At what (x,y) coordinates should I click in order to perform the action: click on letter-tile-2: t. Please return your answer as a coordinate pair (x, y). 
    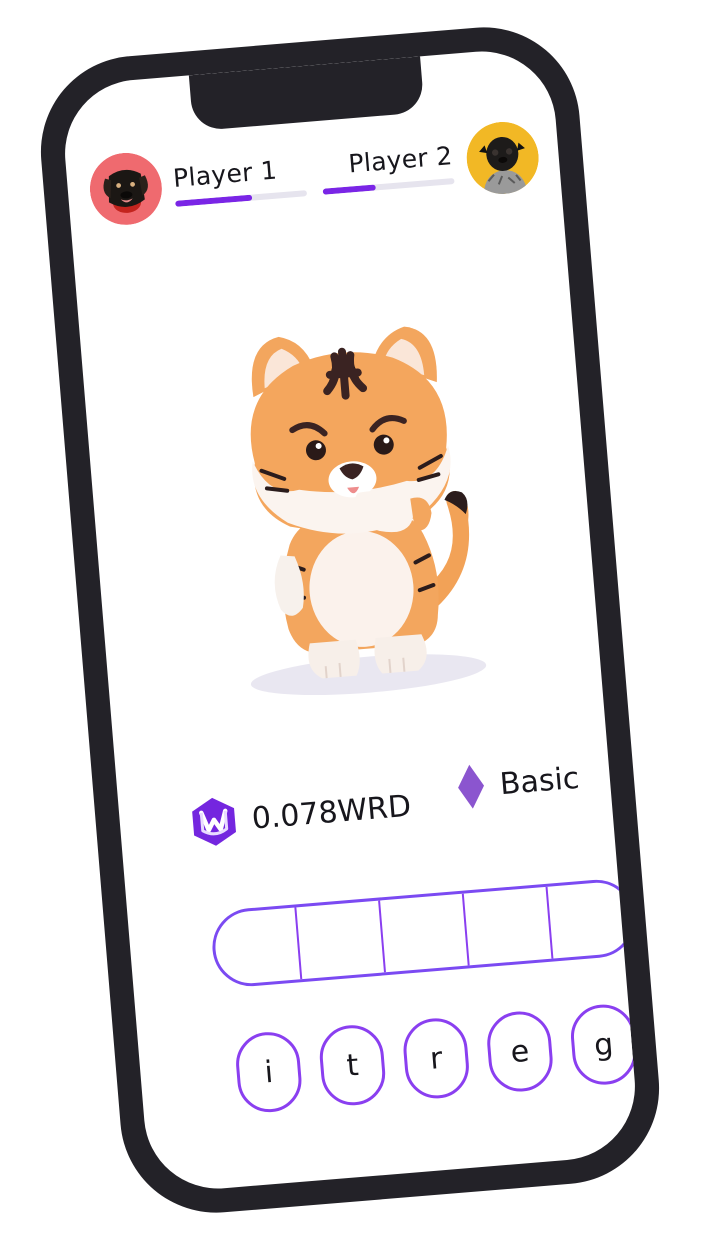
    Looking at the image, I should click on (352, 1065).